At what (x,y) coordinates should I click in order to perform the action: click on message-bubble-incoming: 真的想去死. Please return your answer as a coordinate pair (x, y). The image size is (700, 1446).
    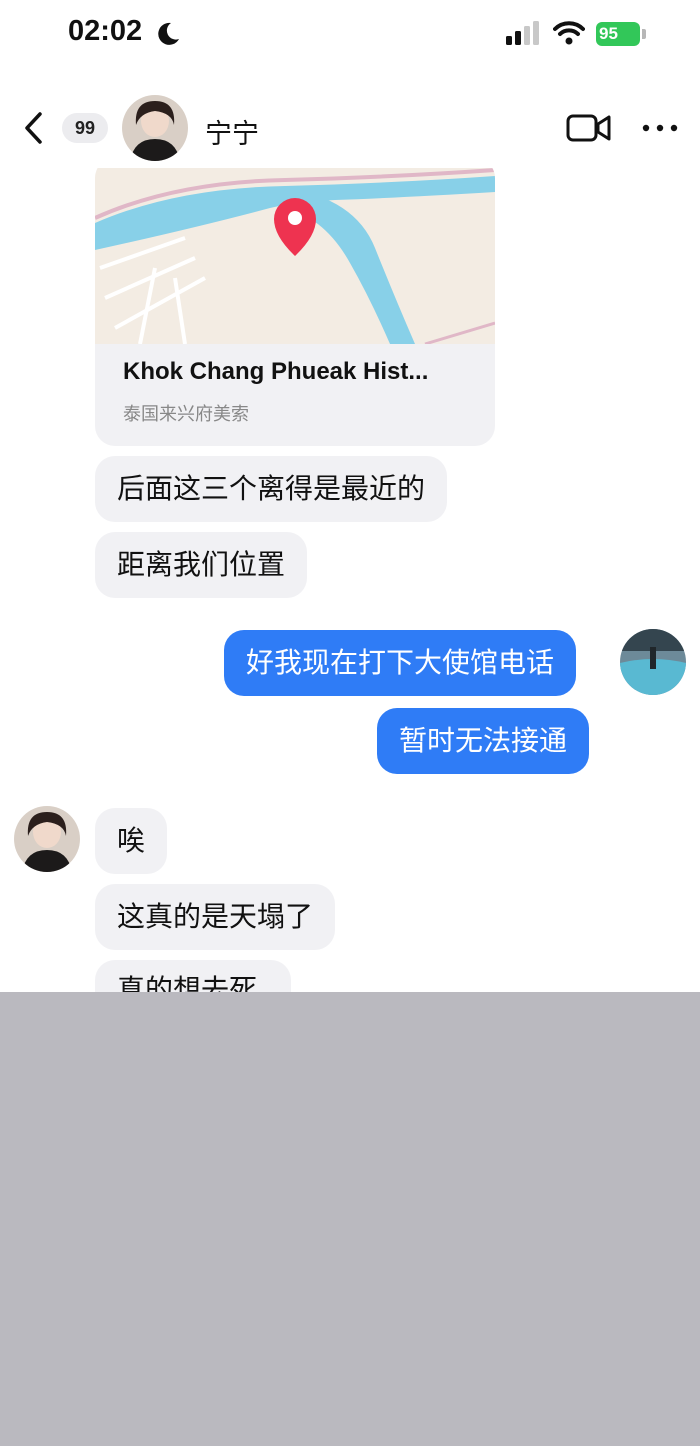
    Looking at the image, I should click on (193, 976).